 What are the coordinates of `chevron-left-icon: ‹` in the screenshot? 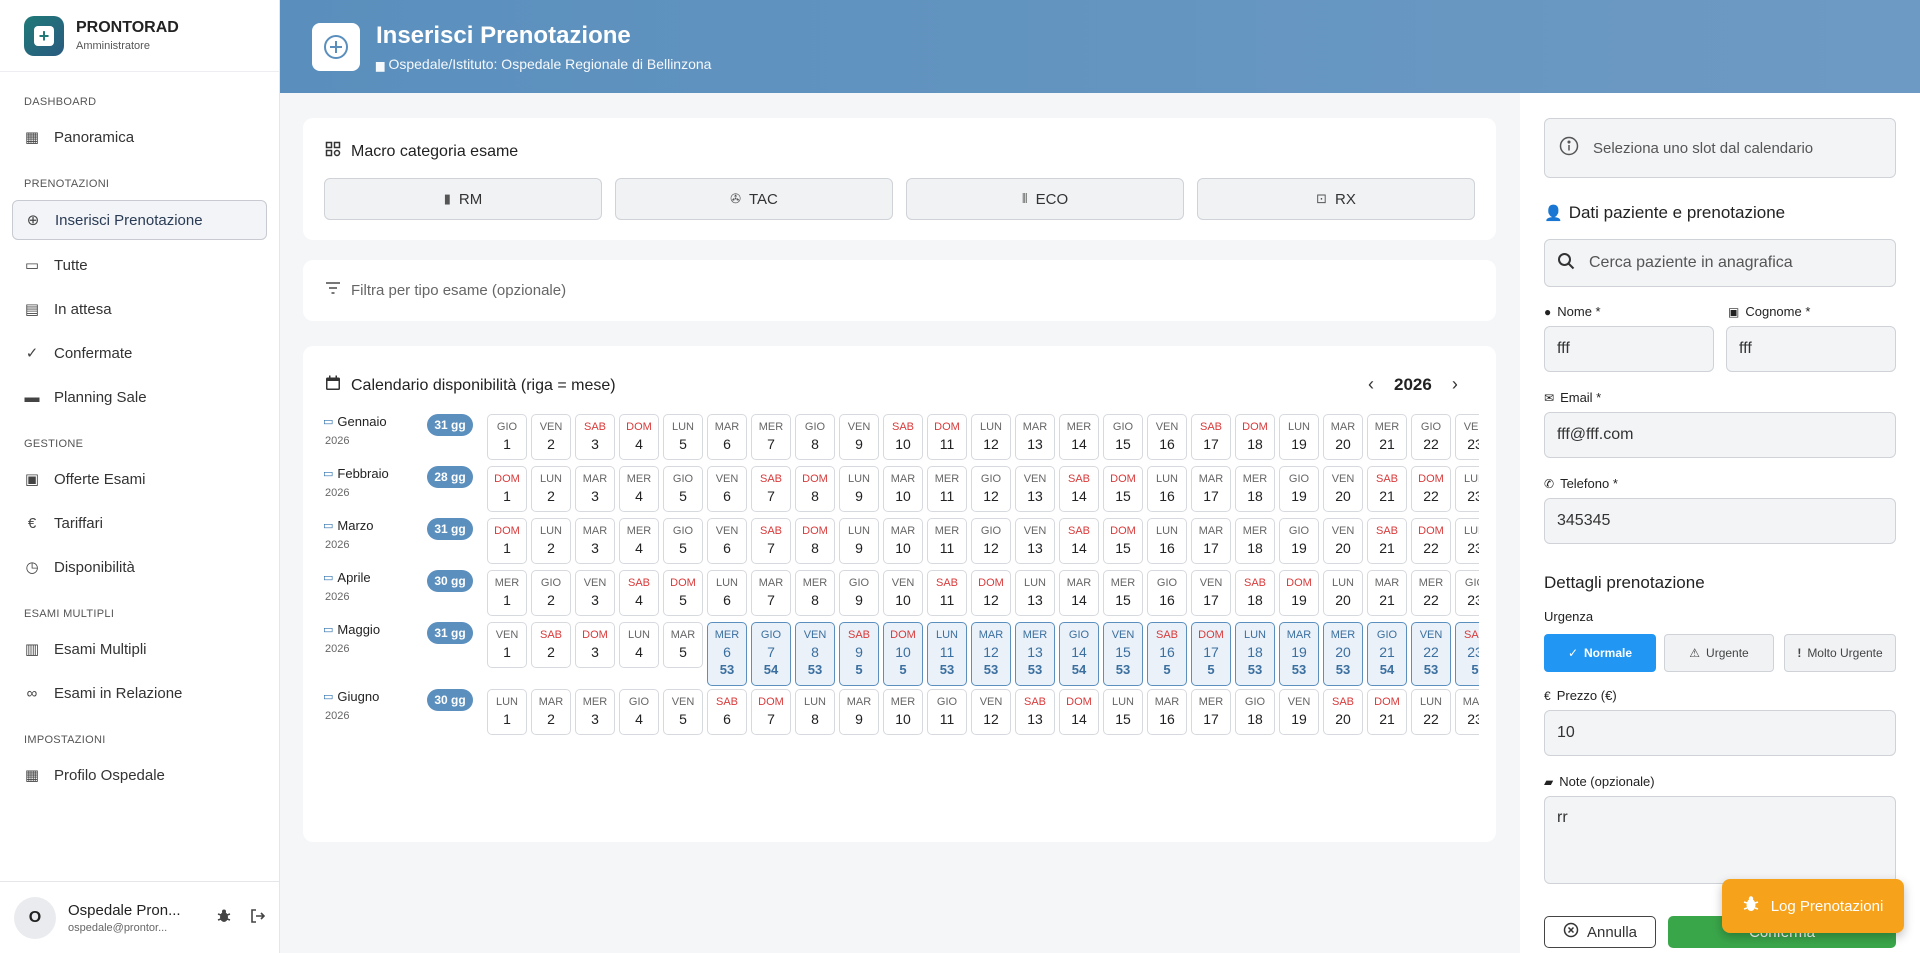 It's located at (1371, 384).